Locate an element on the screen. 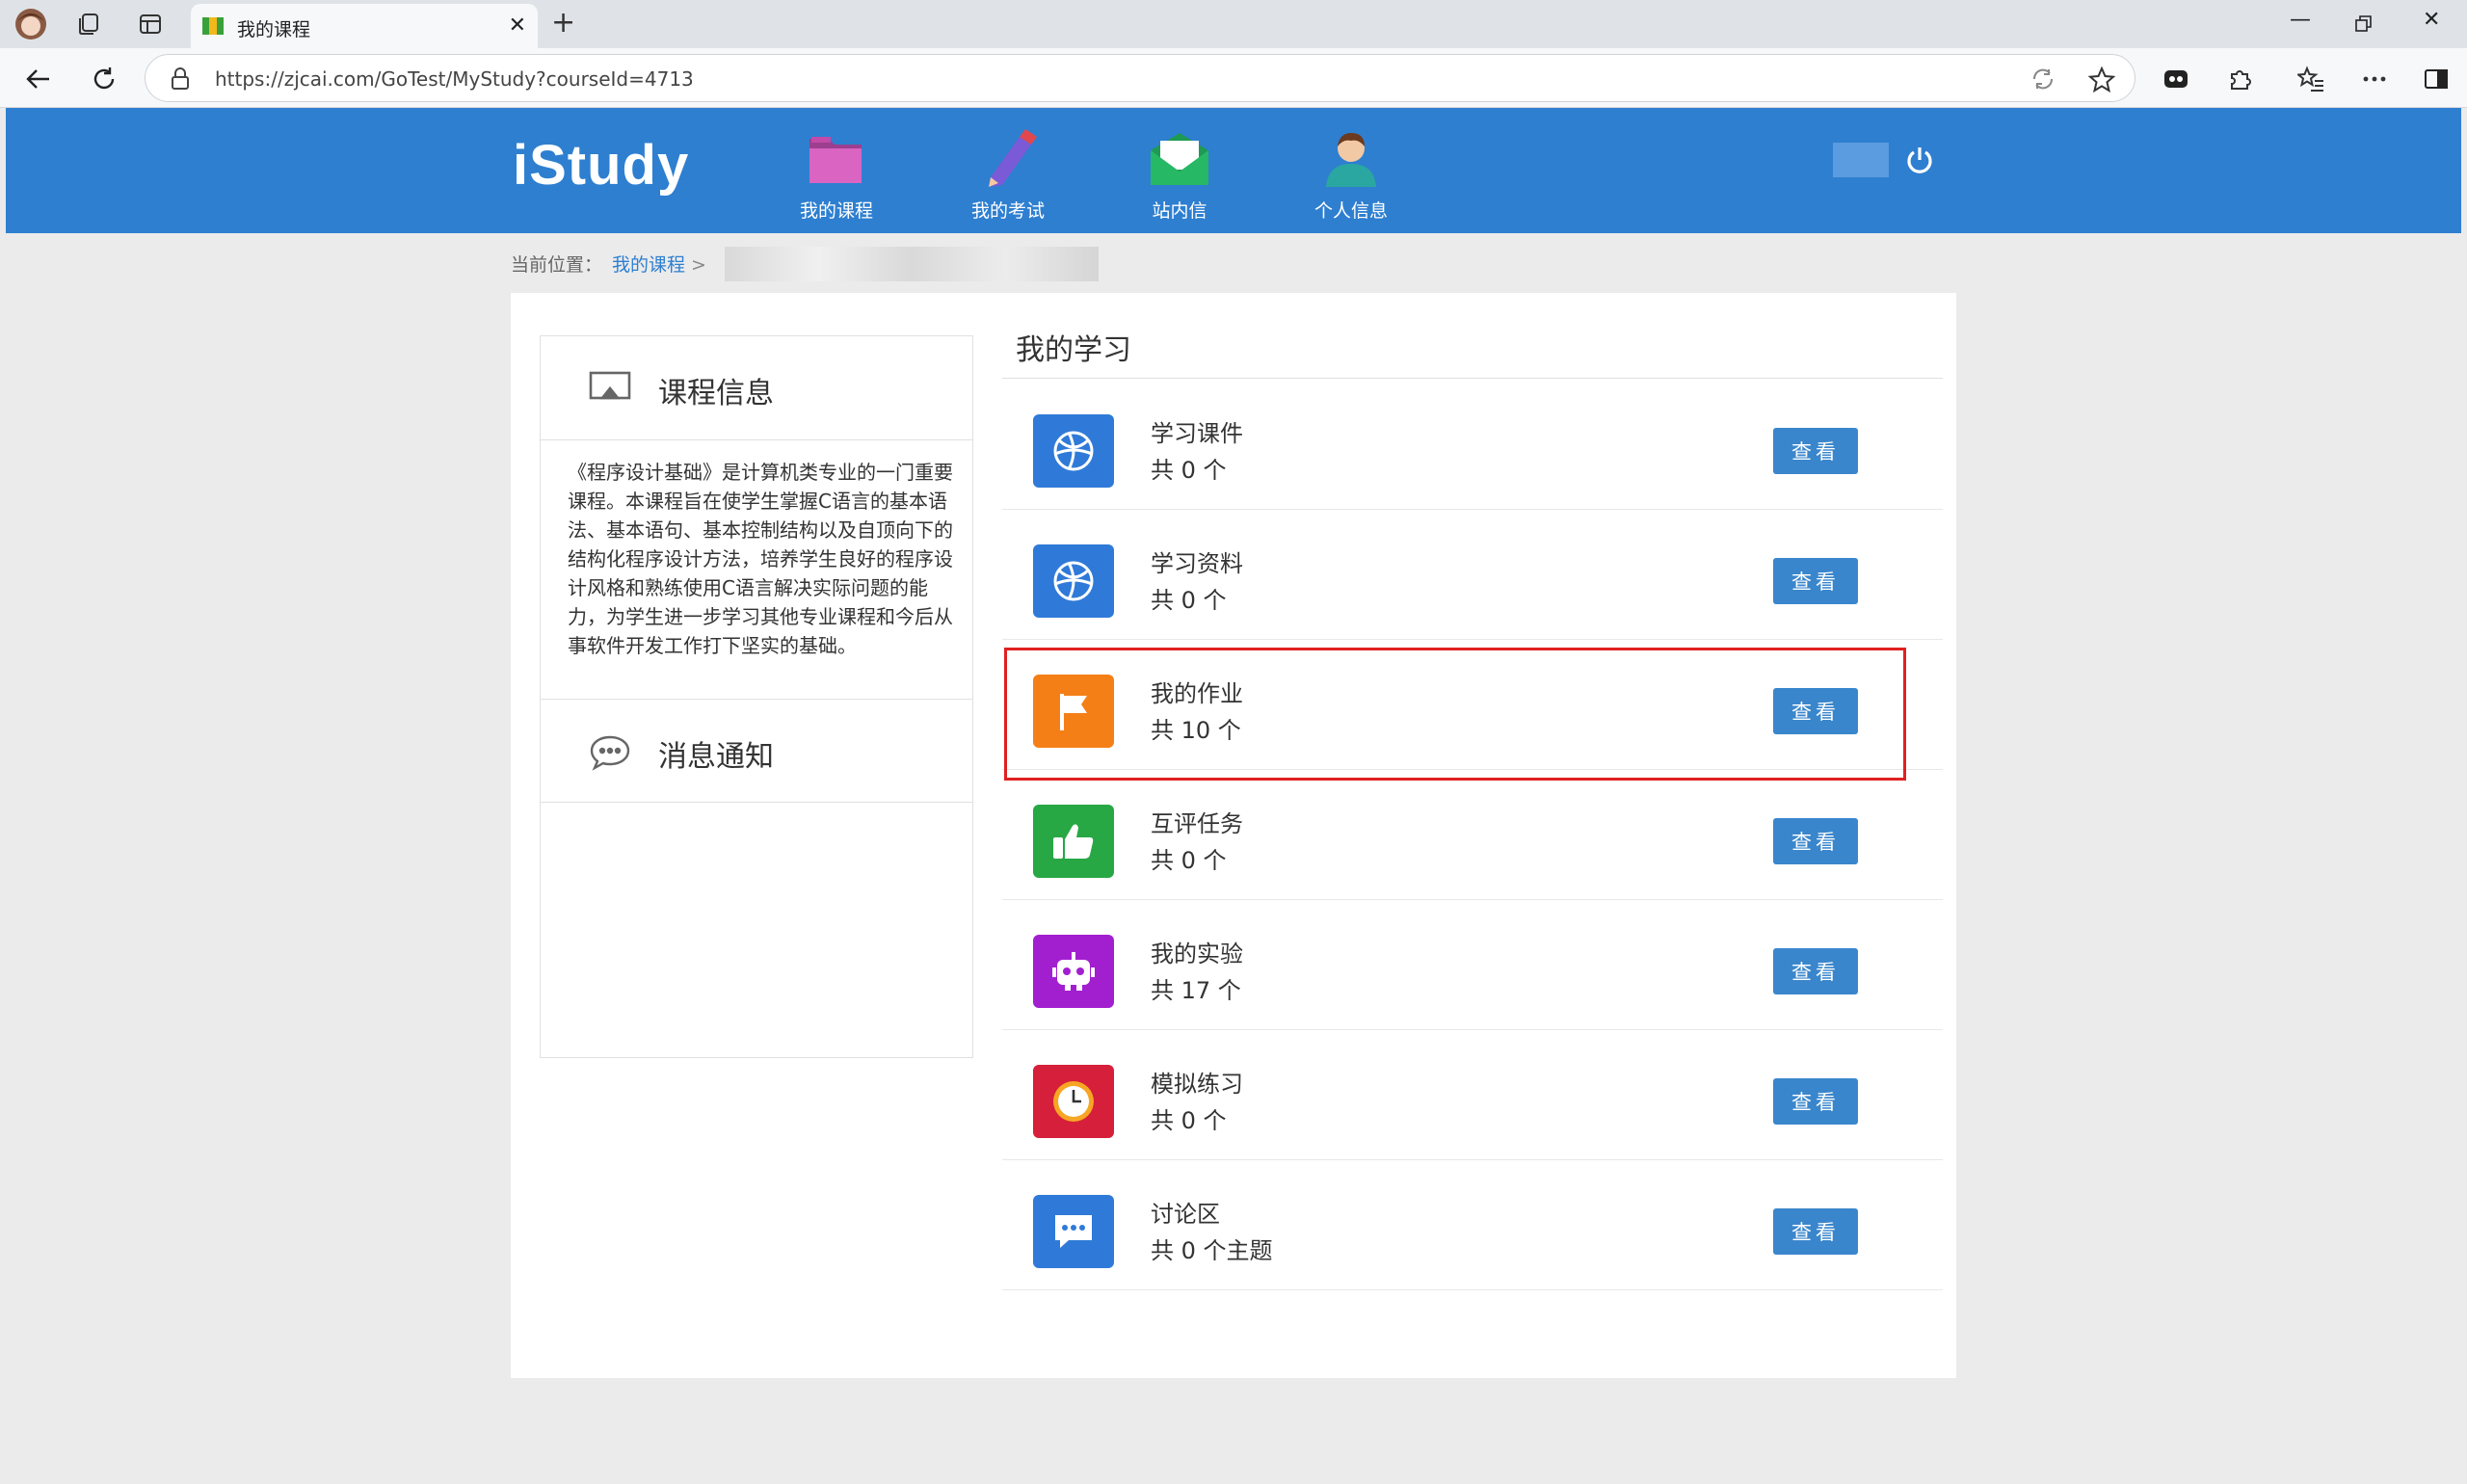 This screenshot has width=2467, height=1484. course-info-header: 课程信息 is located at coordinates (756, 388).